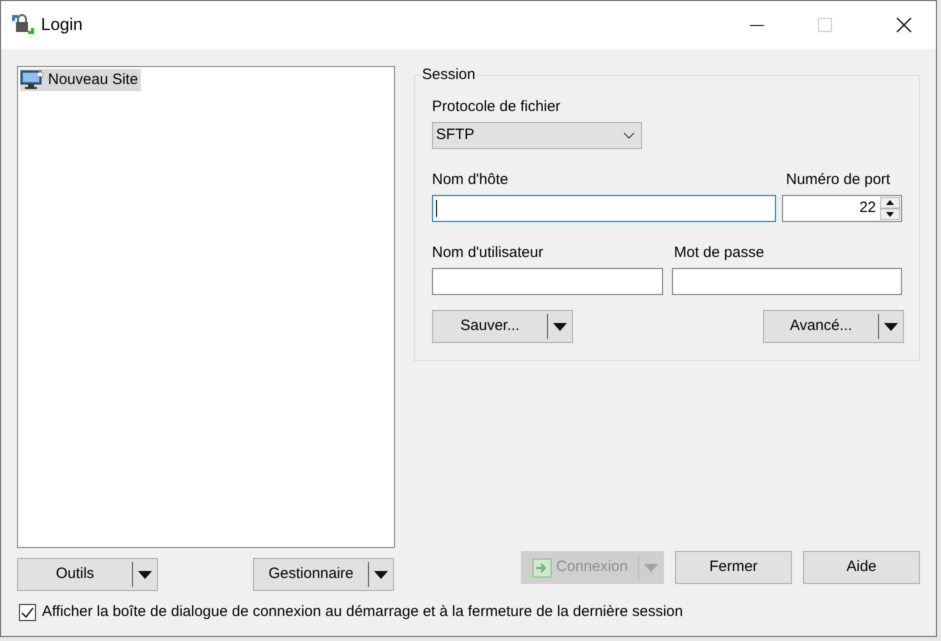 This screenshot has width=941, height=641. Describe the element at coordinates (23, 25) in the screenshot. I see `padlock-icon` at that location.